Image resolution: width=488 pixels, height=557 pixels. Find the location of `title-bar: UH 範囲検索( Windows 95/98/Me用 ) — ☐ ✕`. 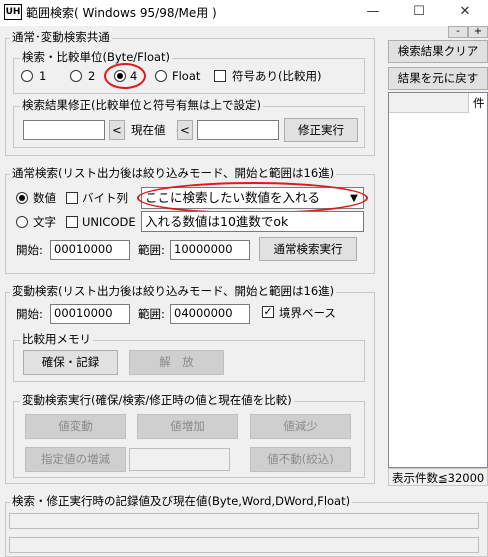

title-bar: UH 範囲検索( Windows 95/98/Me用 ) — ☐ ✕ is located at coordinates (244, 13).